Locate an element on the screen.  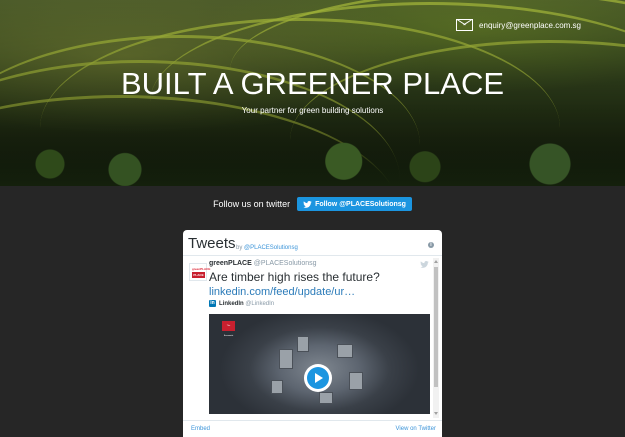
tweet-text: Are timber high rises the future? is located at coordinates (294, 277).